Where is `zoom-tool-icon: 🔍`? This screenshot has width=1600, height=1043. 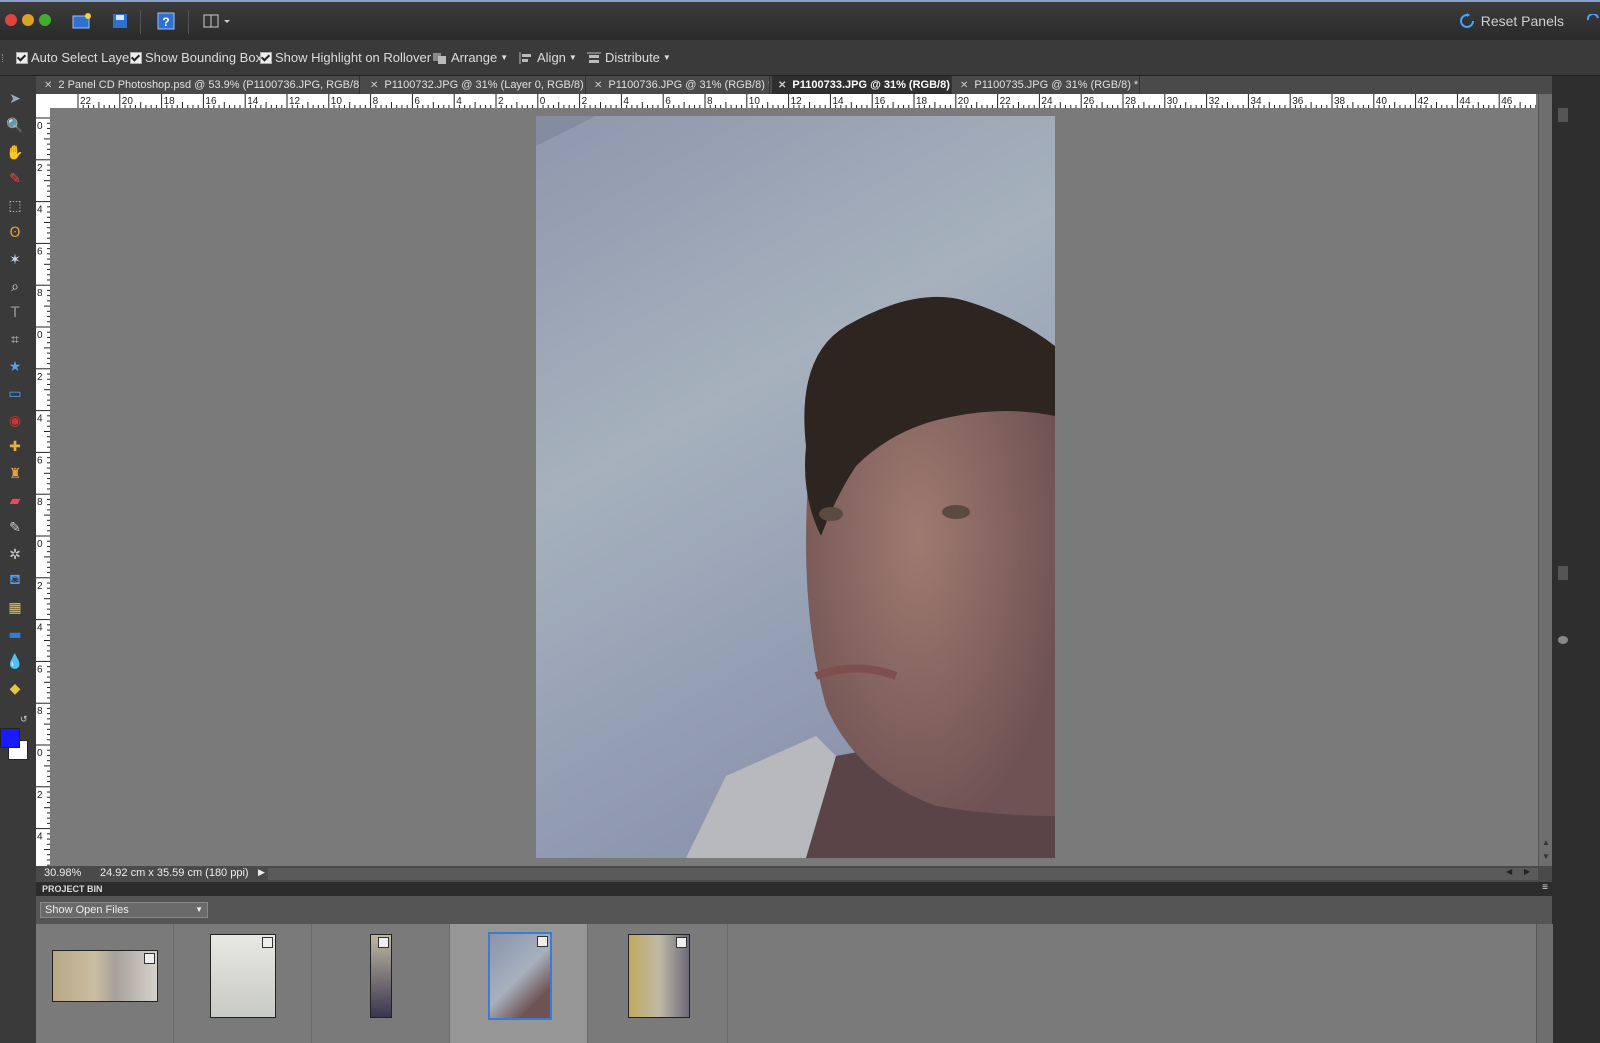
zoom-tool-icon: 🔍 is located at coordinates (15, 126).